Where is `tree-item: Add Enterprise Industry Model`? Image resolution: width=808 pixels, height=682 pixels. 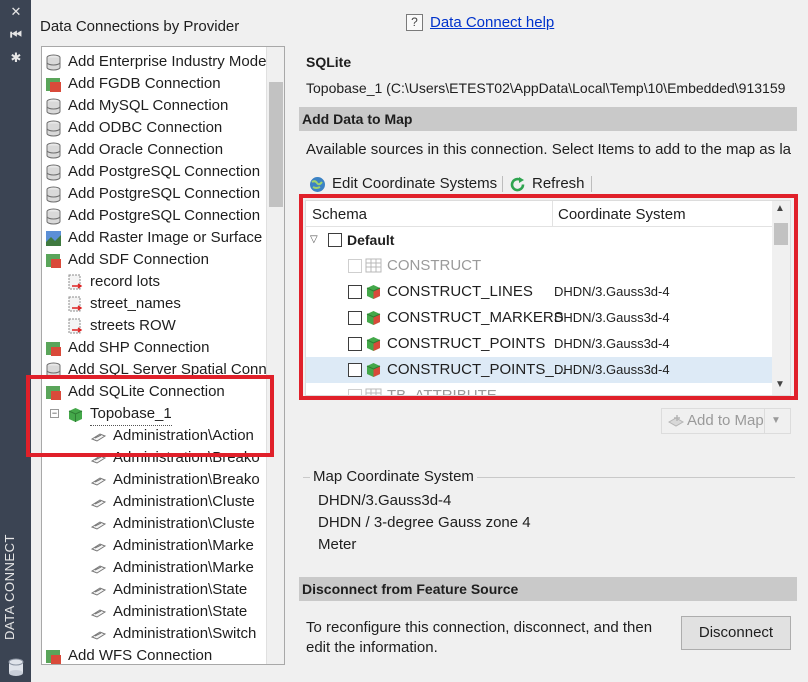 tree-item: Add Enterprise Industry Model is located at coordinates (158, 62).